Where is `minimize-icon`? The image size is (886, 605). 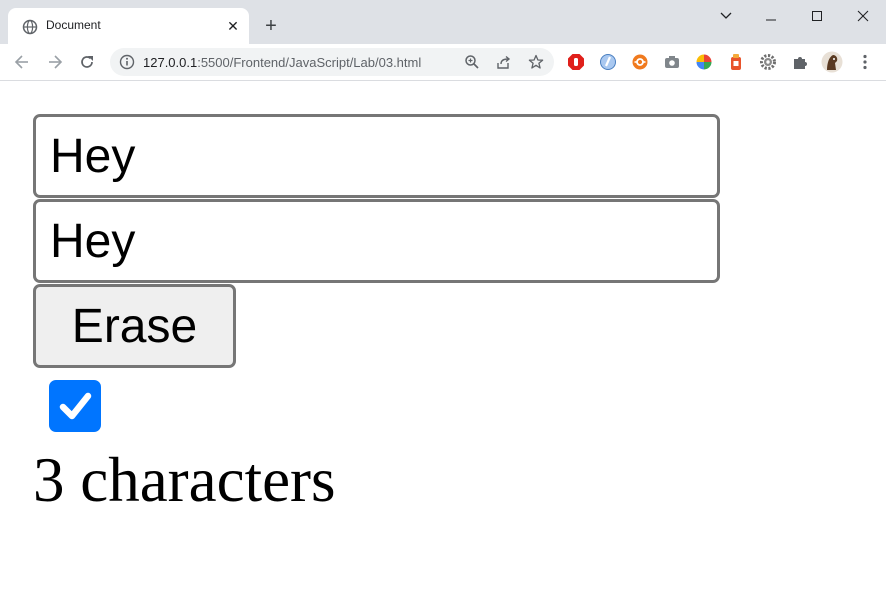
minimize-icon is located at coordinates (771, 16).